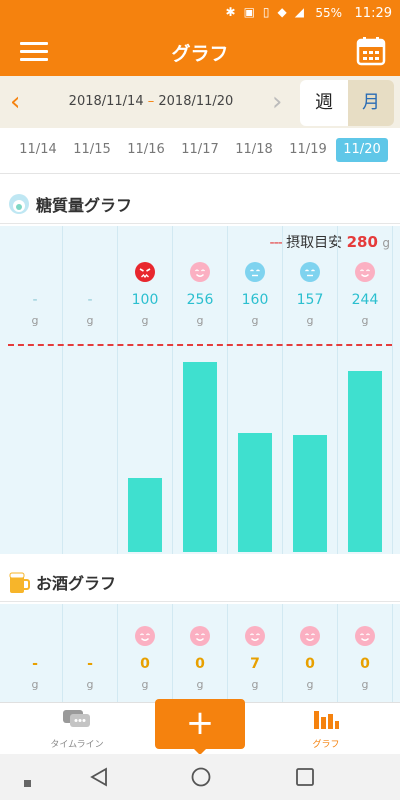  What do you see at coordinates (28, 782) in the screenshot?
I see `recent-dot-icon` at bounding box center [28, 782].